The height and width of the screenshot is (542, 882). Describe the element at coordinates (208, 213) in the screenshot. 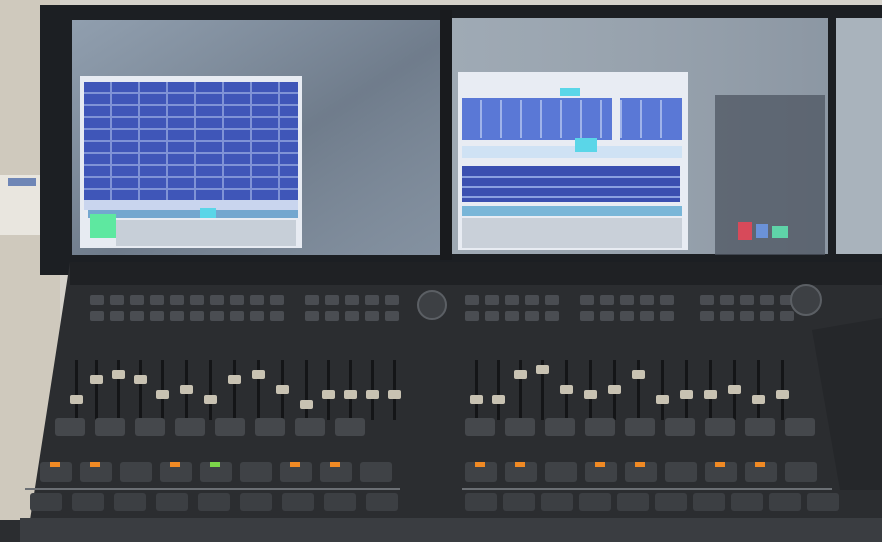

I see `left-window-highlight` at that location.